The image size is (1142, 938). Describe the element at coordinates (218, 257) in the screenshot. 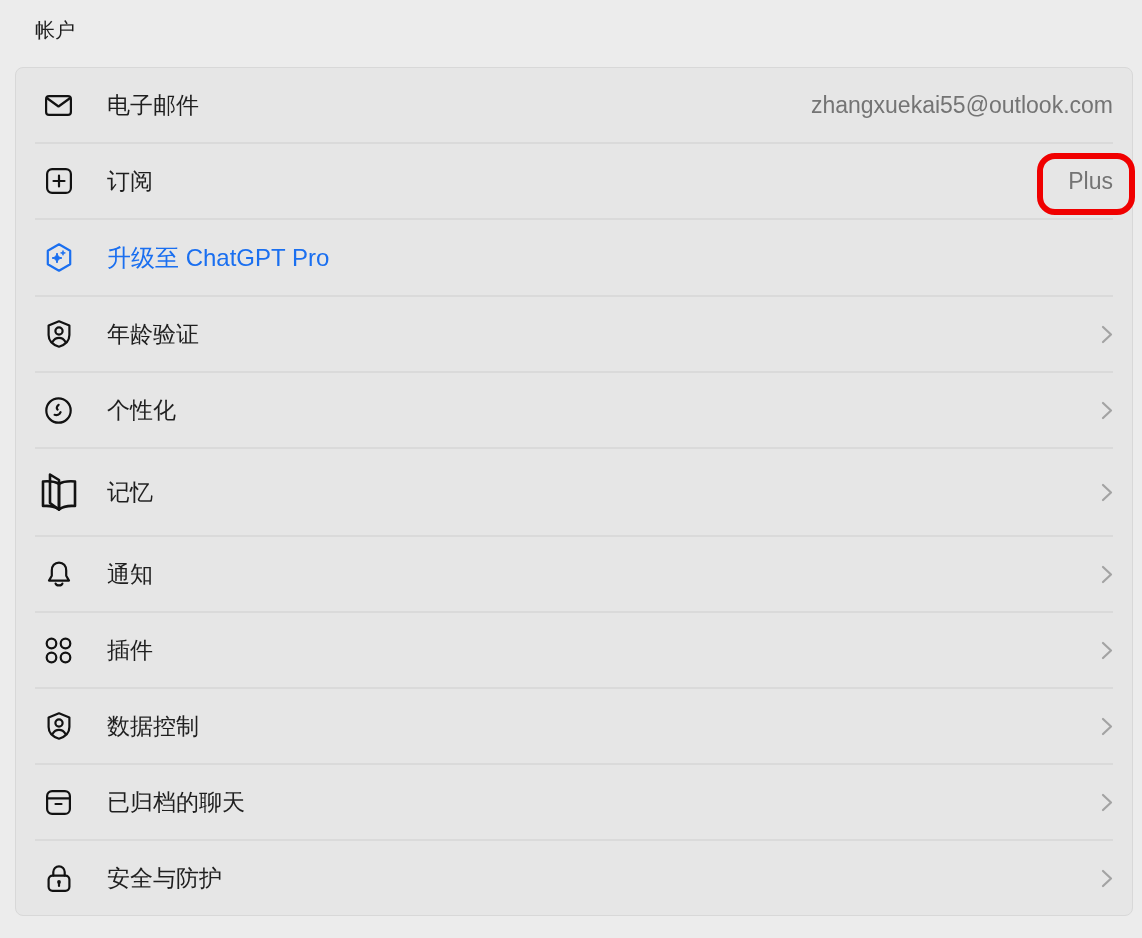

I see `upgrade-link: 升级至 ChatGPT Pro` at that location.